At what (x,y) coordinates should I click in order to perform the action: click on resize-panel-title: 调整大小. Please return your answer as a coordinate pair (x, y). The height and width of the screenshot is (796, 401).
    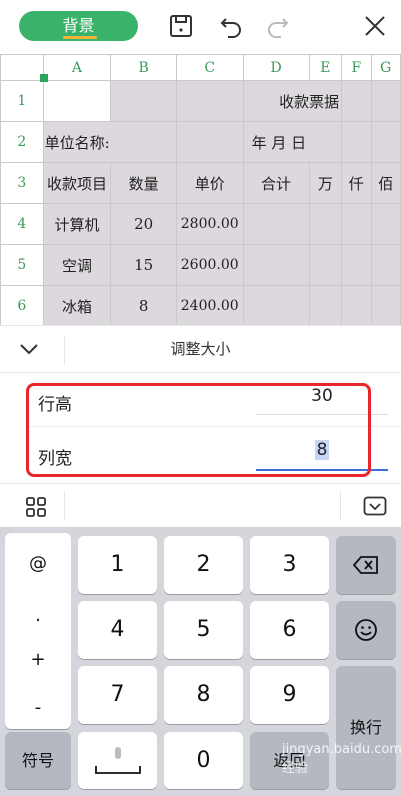
    Looking at the image, I should click on (200, 349).